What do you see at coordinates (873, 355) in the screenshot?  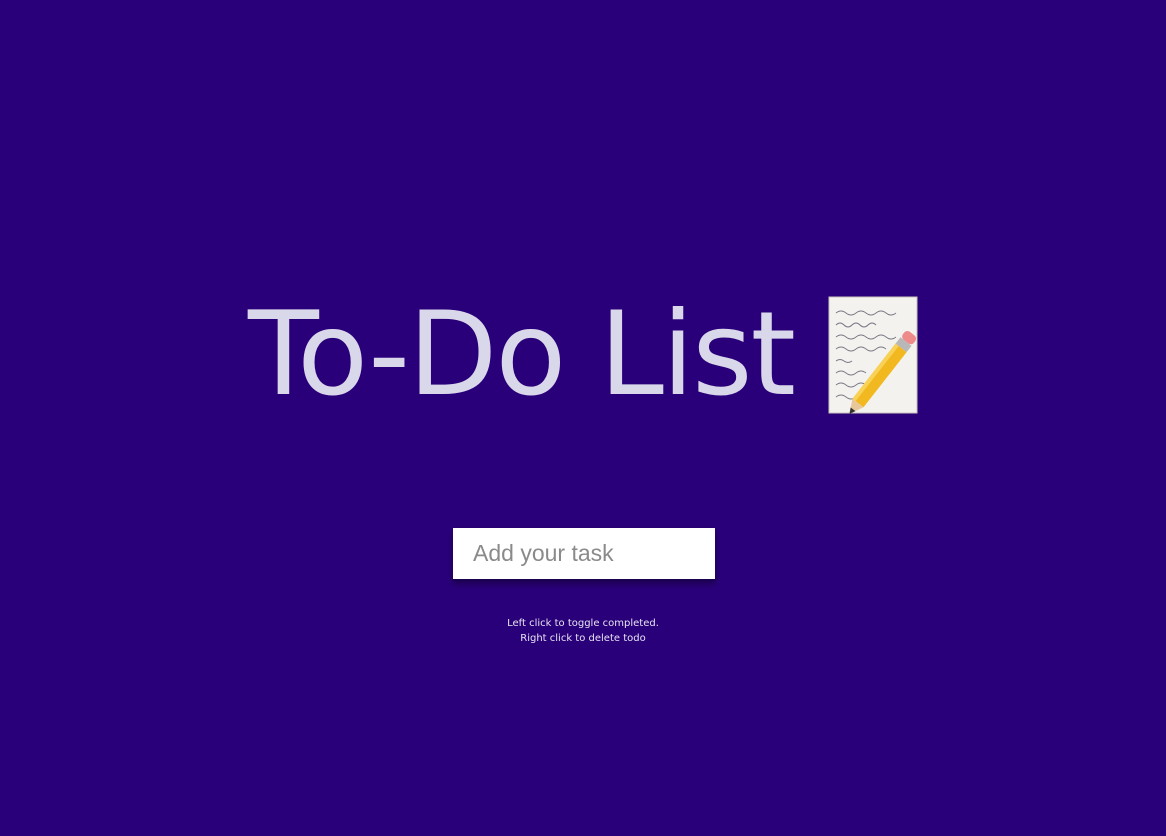 I see `memo-icon` at bounding box center [873, 355].